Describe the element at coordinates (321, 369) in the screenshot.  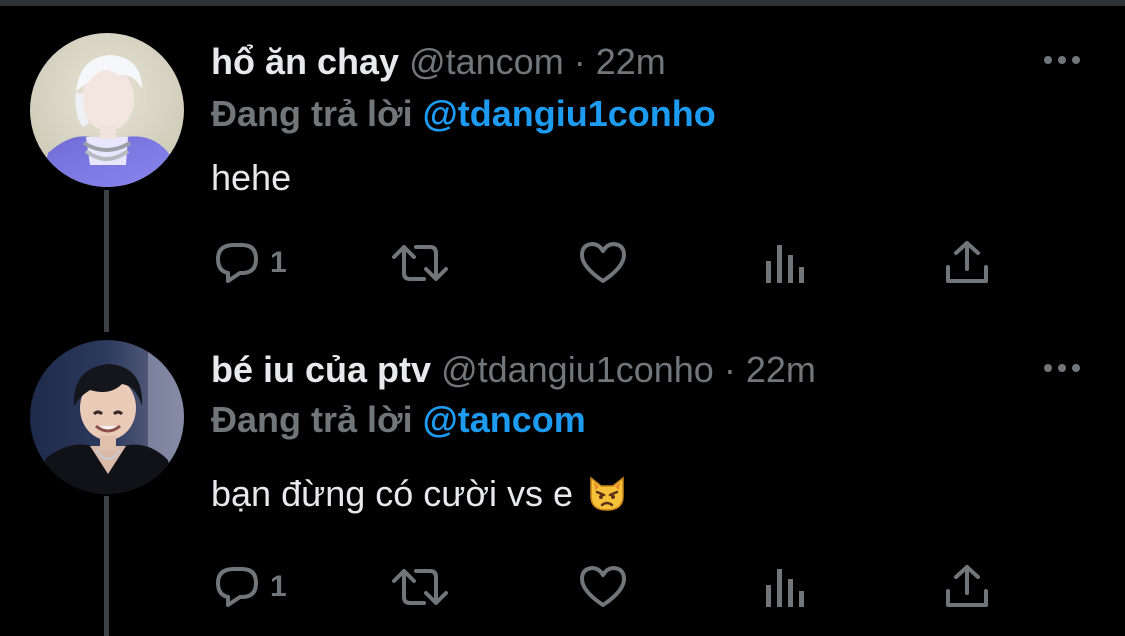
I see `display-name: bé iu của ptv` at that location.